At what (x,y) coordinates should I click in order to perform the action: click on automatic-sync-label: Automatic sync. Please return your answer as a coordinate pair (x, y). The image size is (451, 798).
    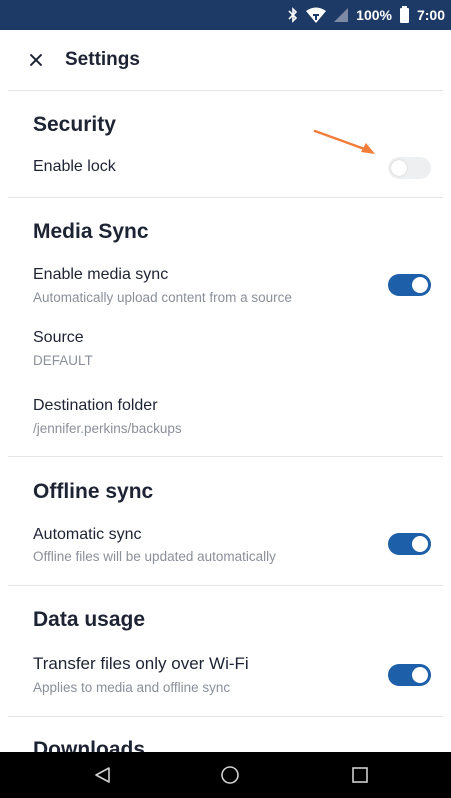
    Looking at the image, I should click on (87, 534).